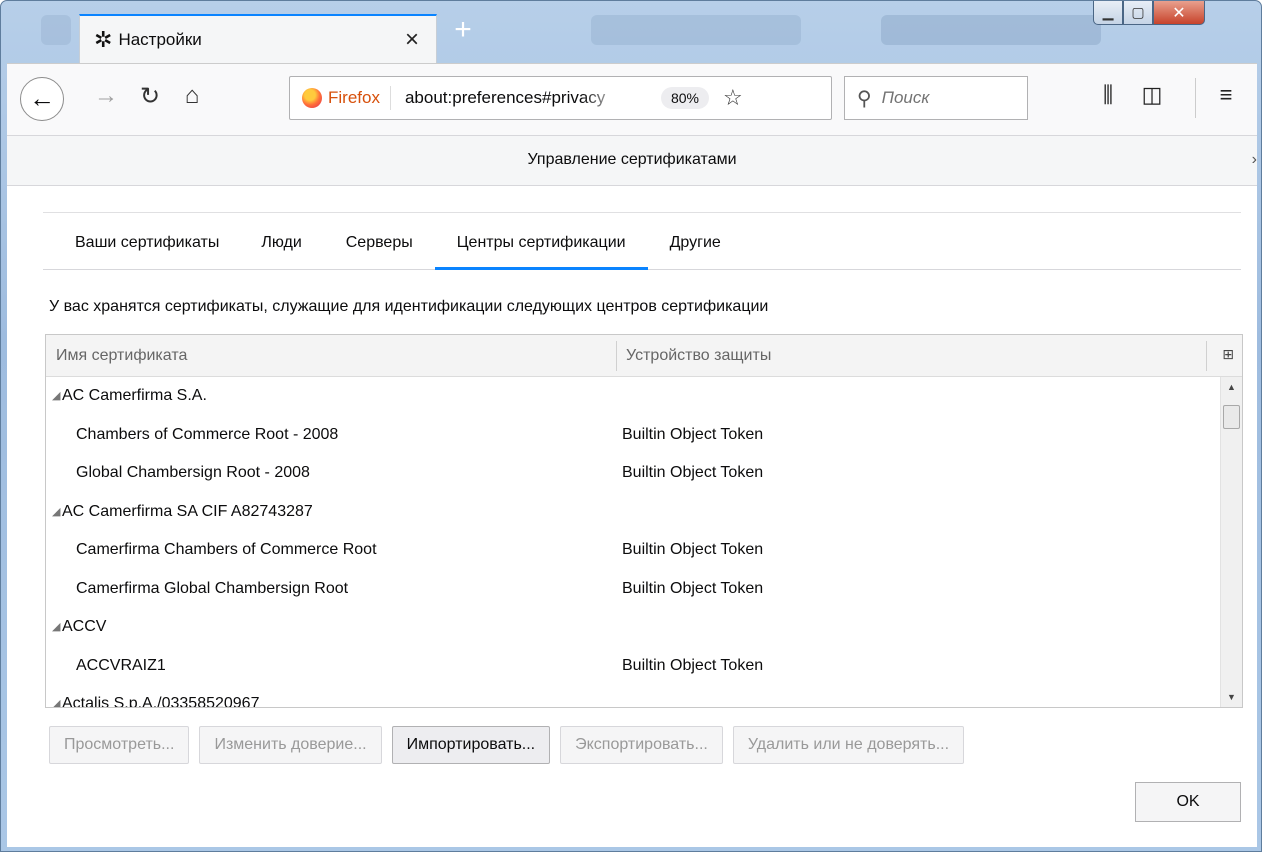  What do you see at coordinates (632, 696) in the screenshot?
I see `tree-group-row: ◢ Actalis S.p.A./03358520967` at bounding box center [632, 696].